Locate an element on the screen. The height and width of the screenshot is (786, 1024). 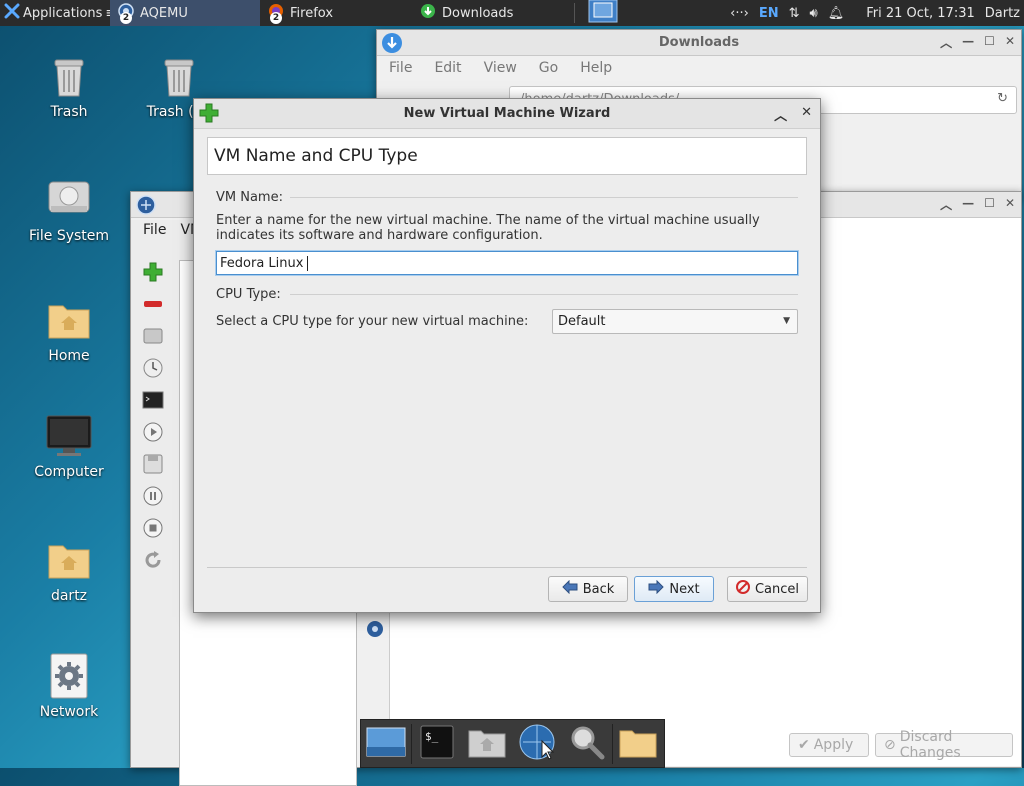
page-title: VM Name and CPU Type is located at coordinates (507, 156).